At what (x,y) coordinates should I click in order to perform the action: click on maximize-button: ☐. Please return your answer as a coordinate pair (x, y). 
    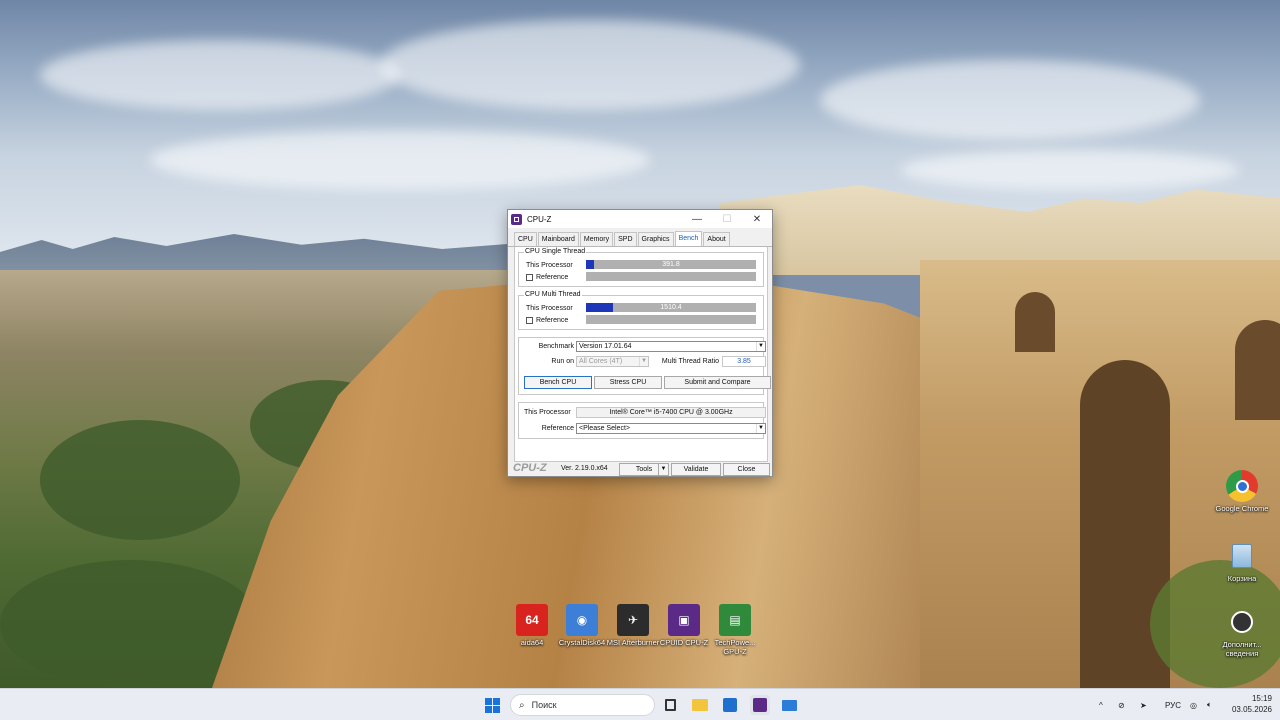
    Looking at the image, I should click on (727, 219).